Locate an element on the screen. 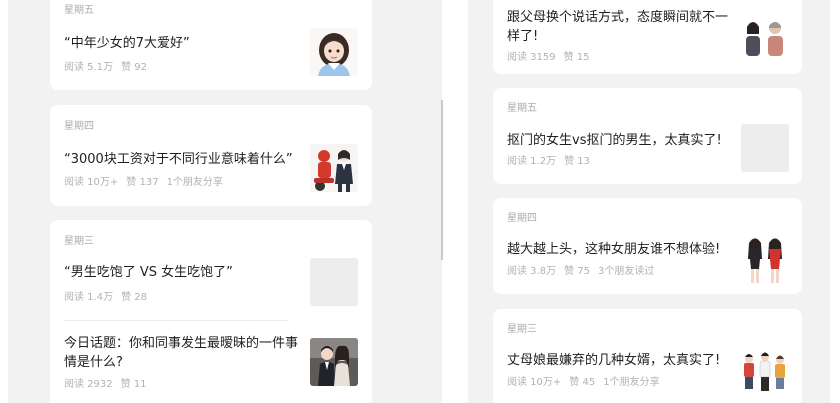 This screenshot has height=403, width=840. article-title: 今日话题：你和同事发生最暧昧的一件事情是什么? is located at coordinates (182, 353).